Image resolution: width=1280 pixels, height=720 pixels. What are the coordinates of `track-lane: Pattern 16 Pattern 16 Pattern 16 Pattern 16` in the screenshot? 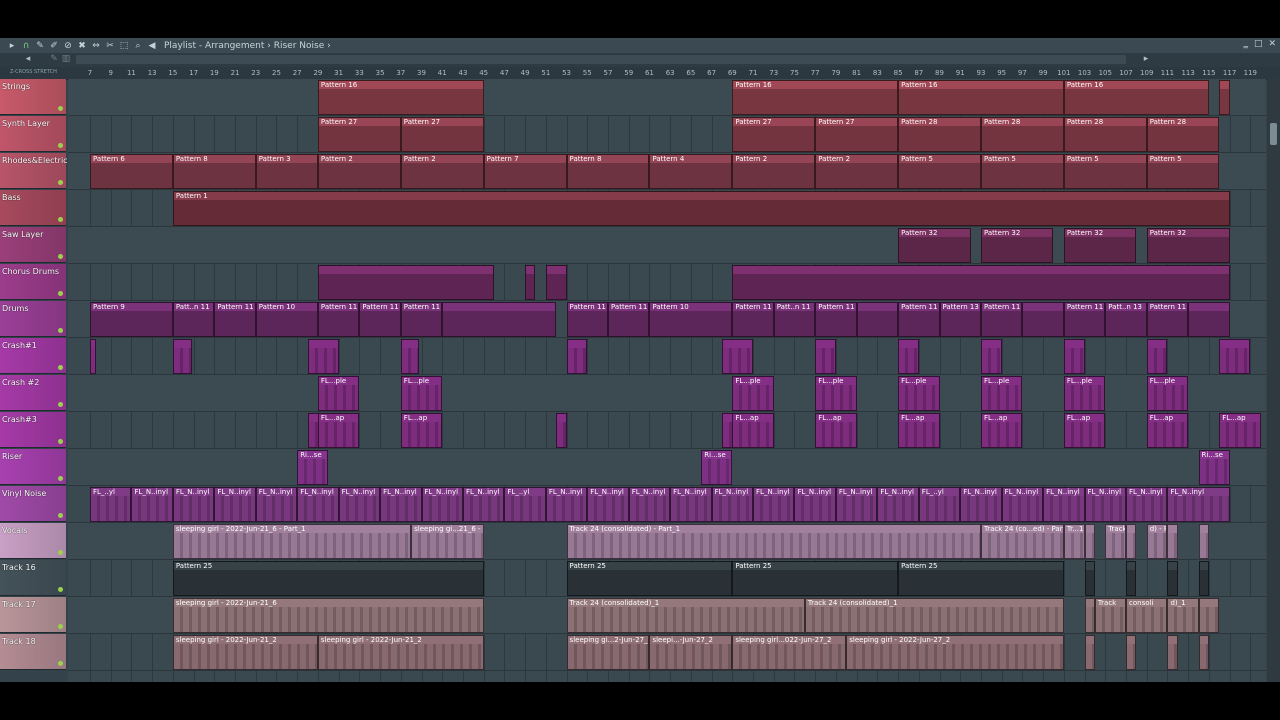 It's located at (667, 97).